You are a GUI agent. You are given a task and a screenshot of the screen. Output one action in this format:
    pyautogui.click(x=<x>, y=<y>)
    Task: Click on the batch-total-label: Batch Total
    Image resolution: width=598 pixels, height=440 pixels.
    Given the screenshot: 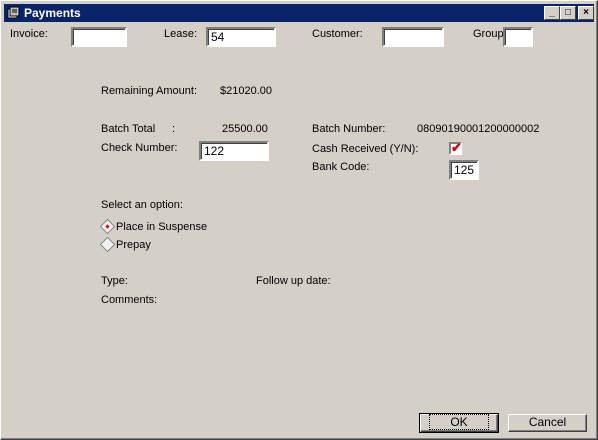 What is the action you would take?
    pyautogui.click(x=128, y=129)
    